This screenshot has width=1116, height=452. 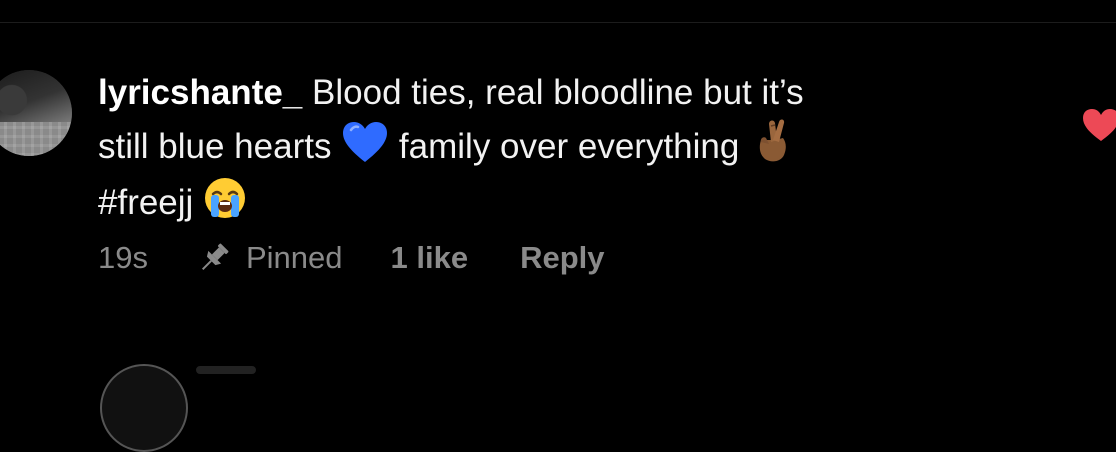 I want to click on comment-meta: 19s Pinned 1 like Reply, so click(x=351, y=258).